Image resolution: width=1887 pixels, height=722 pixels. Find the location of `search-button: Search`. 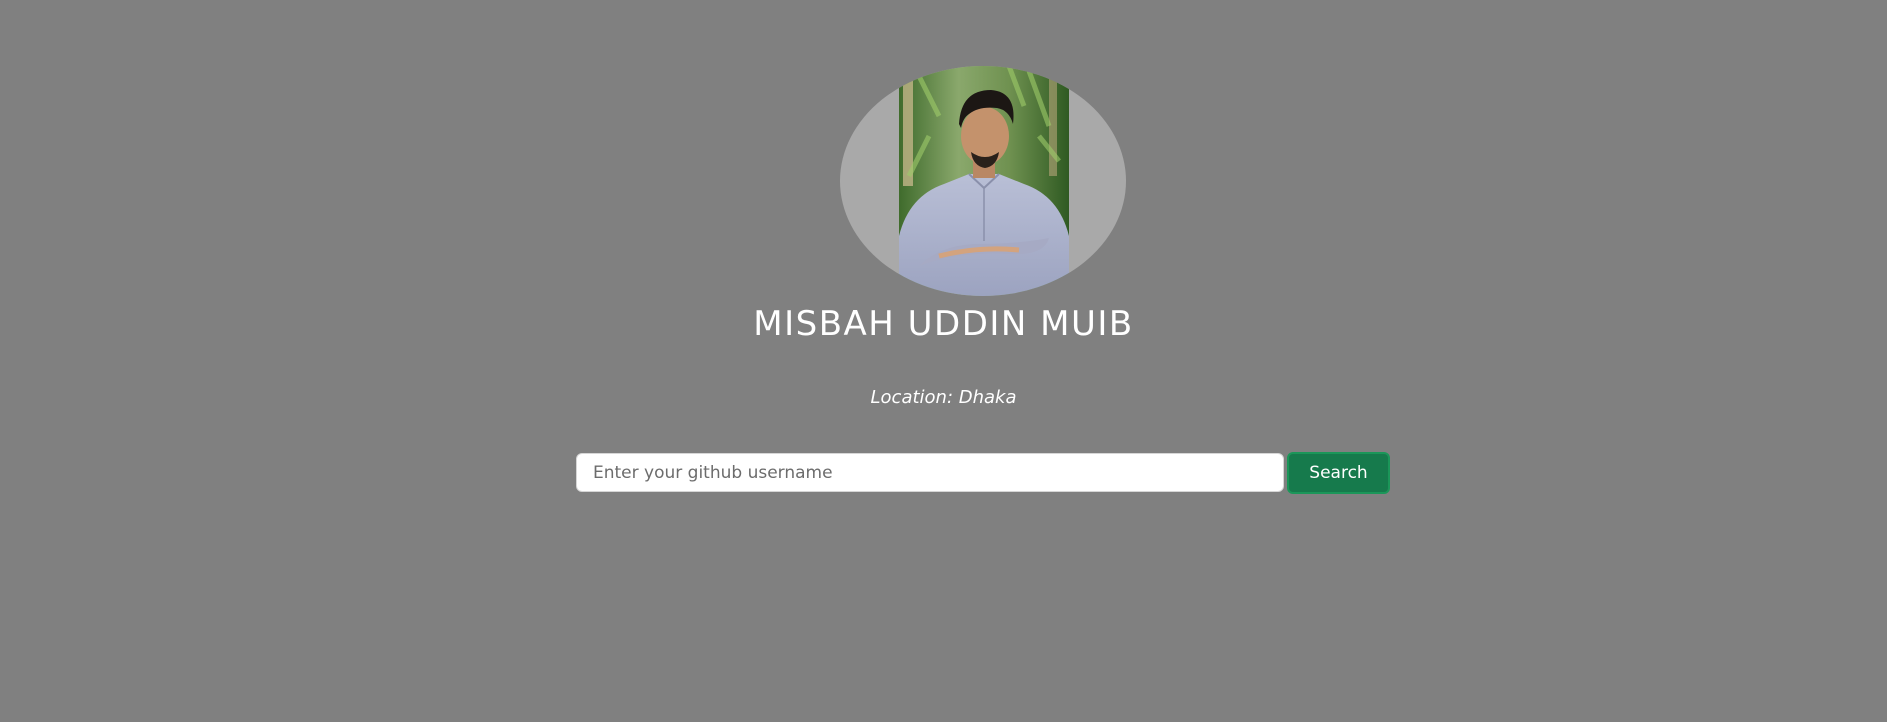

search-button: Search is located at coordinates (1338, 473).